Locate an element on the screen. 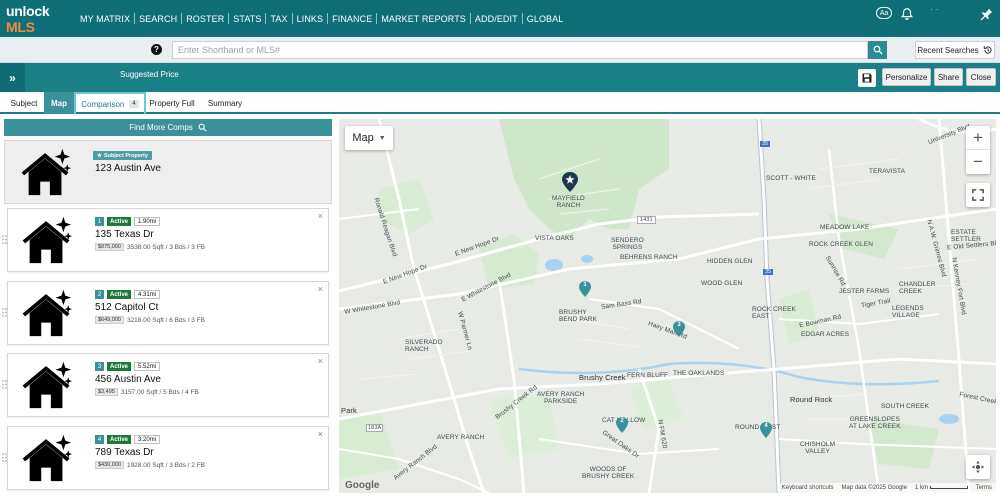  tab-map: Map is located at coordinates (59, 103).